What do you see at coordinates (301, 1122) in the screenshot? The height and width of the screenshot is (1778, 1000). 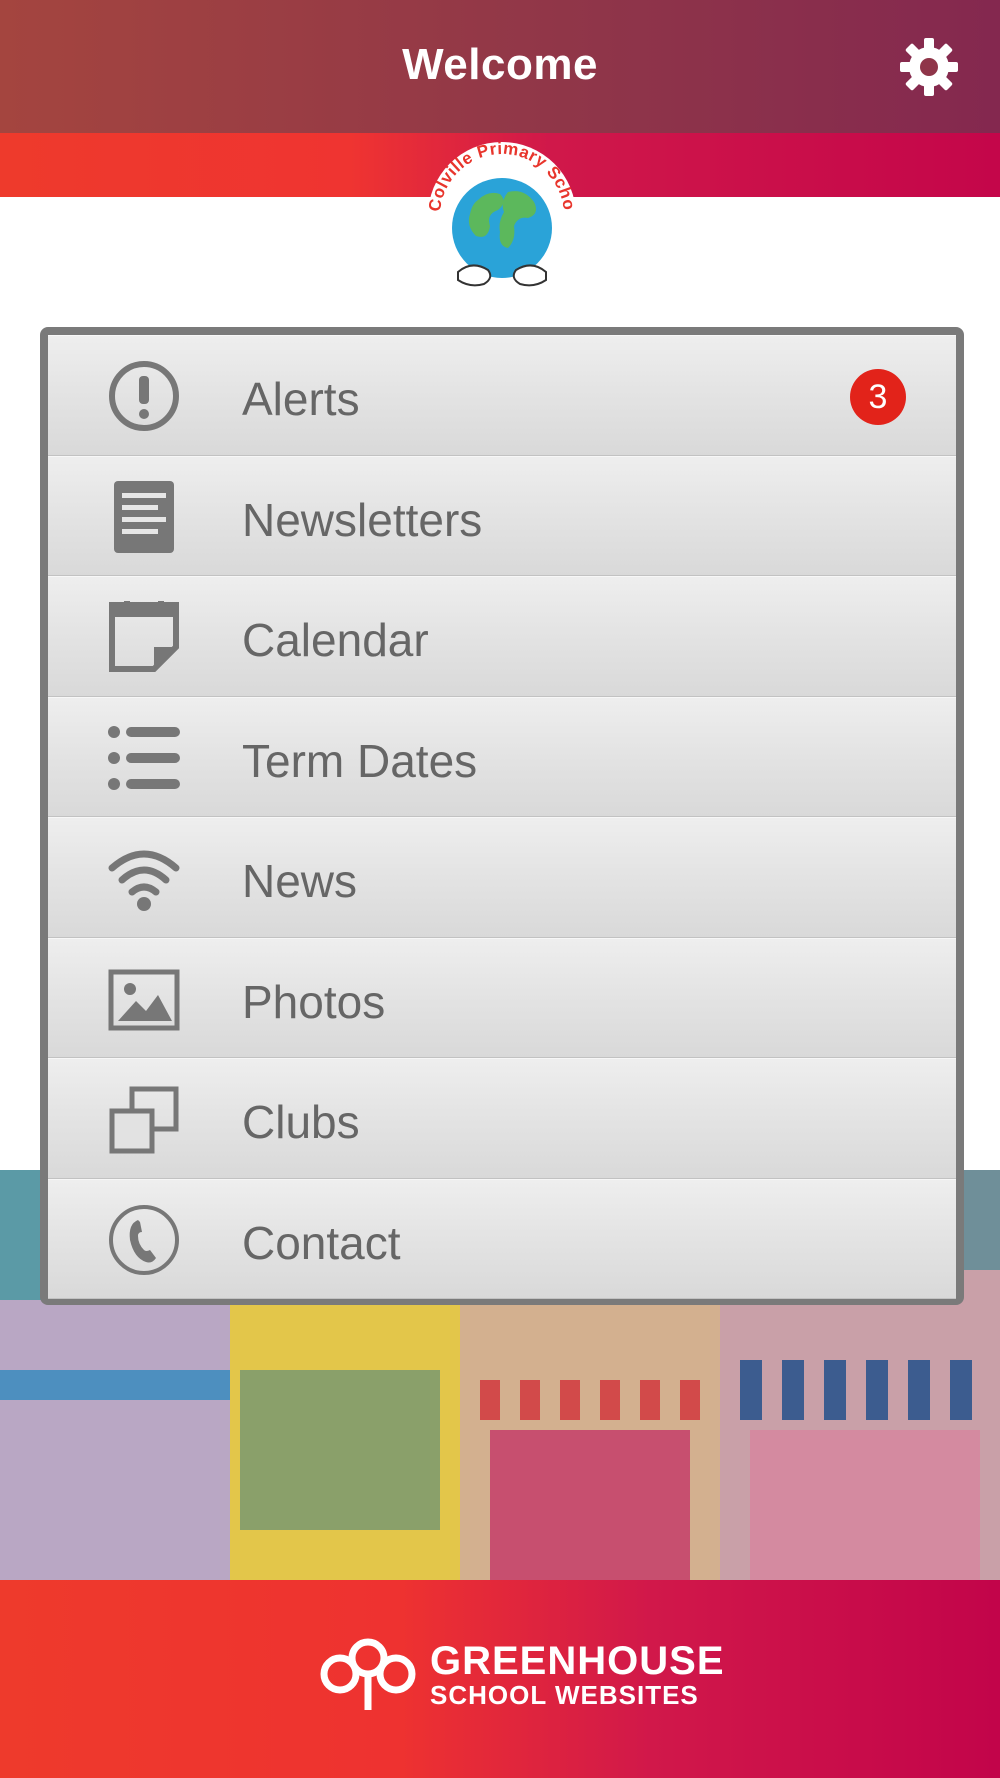 I see `menu-item-label: Clubs` at bounding box center [301, 1122].